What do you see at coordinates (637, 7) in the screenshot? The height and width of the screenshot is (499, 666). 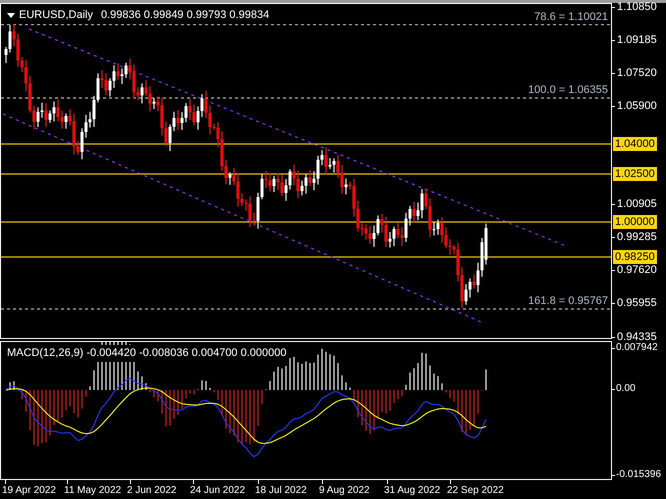 I see `price-label: 1.10850` at bounding box center [637, 7].